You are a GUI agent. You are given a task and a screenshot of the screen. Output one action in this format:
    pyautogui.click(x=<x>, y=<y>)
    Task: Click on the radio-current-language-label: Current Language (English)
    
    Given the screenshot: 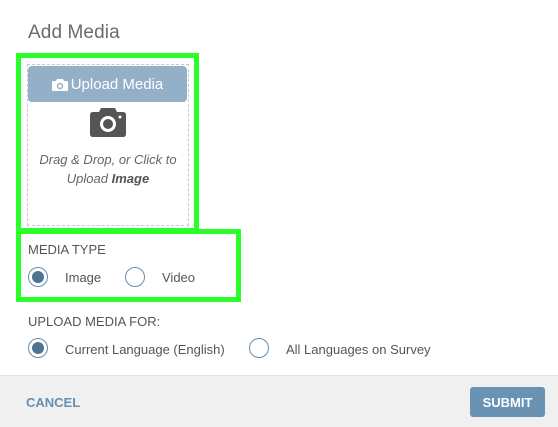 What is the action you would take?
    pyautogui.click(x=145, y=349)
    